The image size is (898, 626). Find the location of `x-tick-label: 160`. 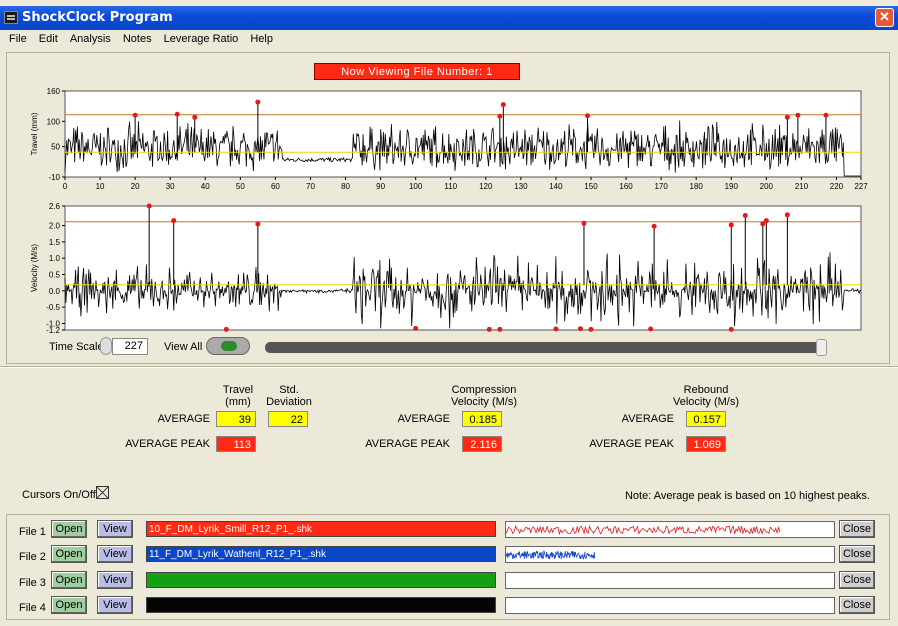

x-tick-label: 160 is located at coordinates (626, 186).